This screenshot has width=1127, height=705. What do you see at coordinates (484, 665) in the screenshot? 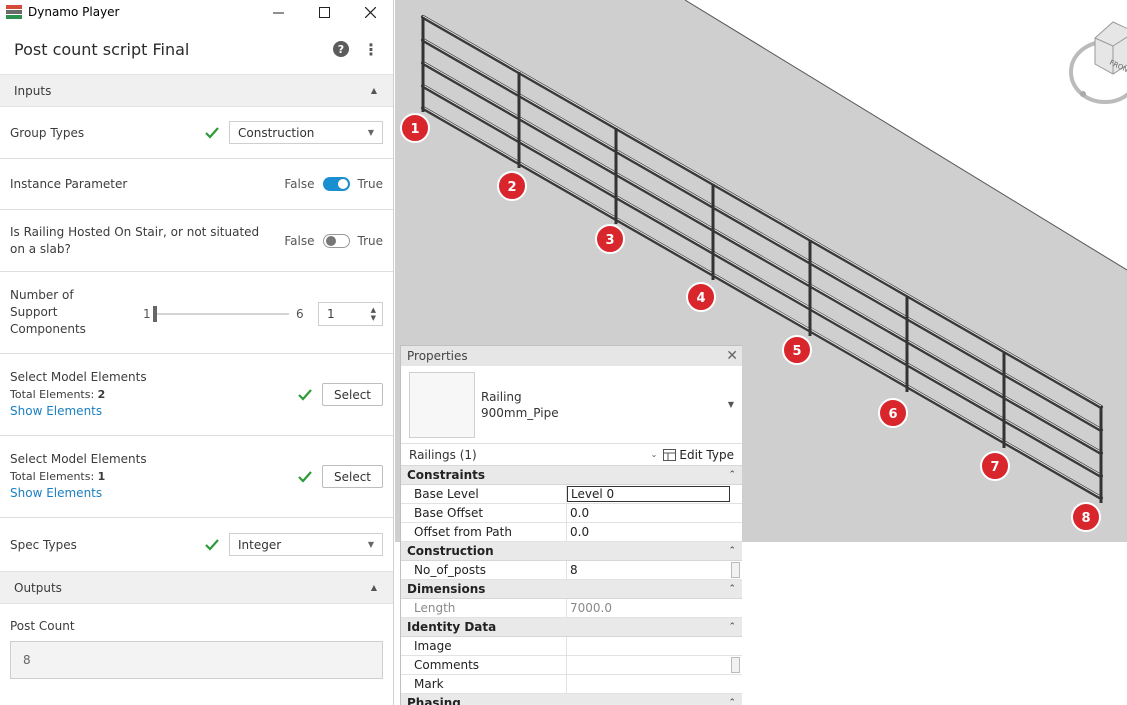
I see `property-name: Comments` at bounding box center [484, 665].